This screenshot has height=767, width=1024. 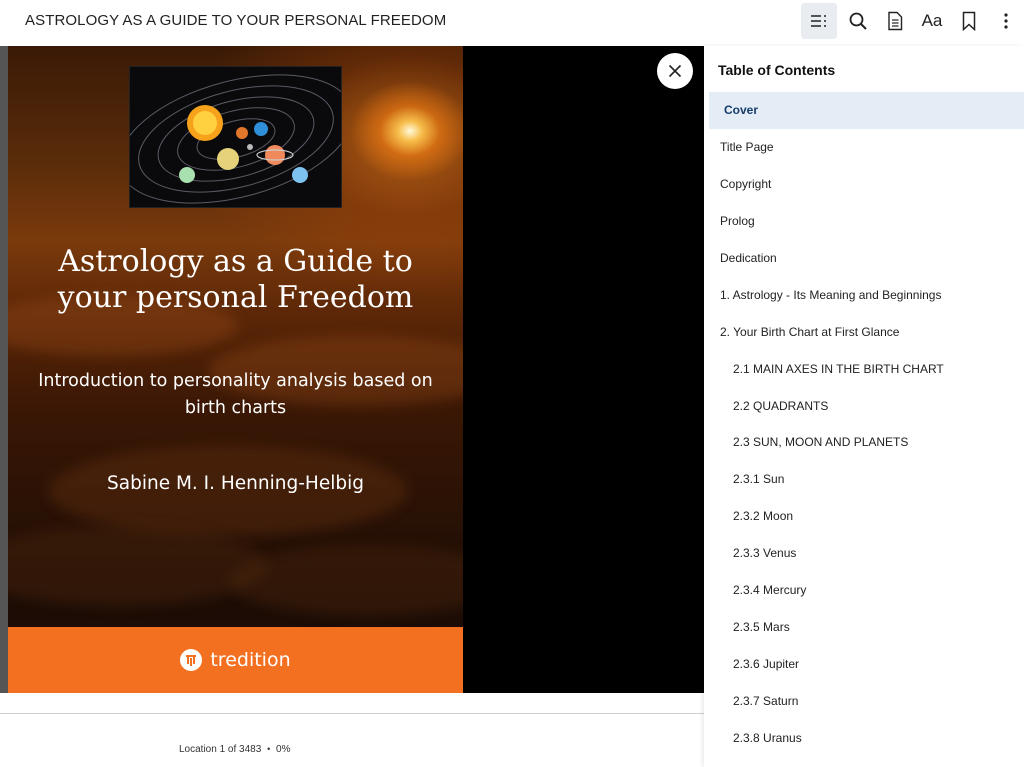 I want to click on toc-item: Prolog, so click(x=866, y=221).